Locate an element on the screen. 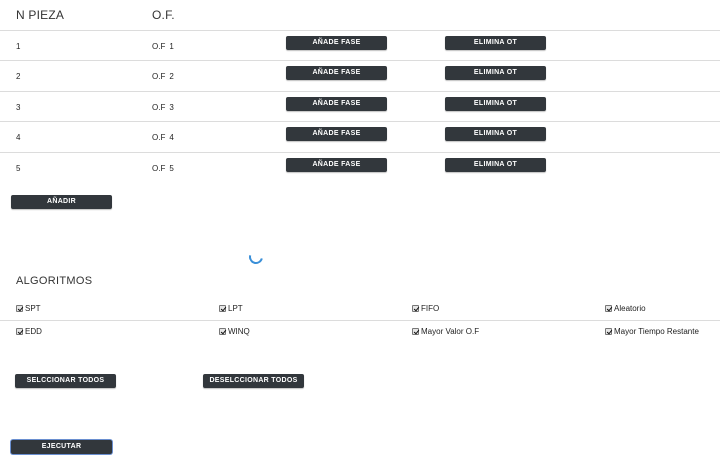  pieza-number: 1 is located at coordinates (18, 46).